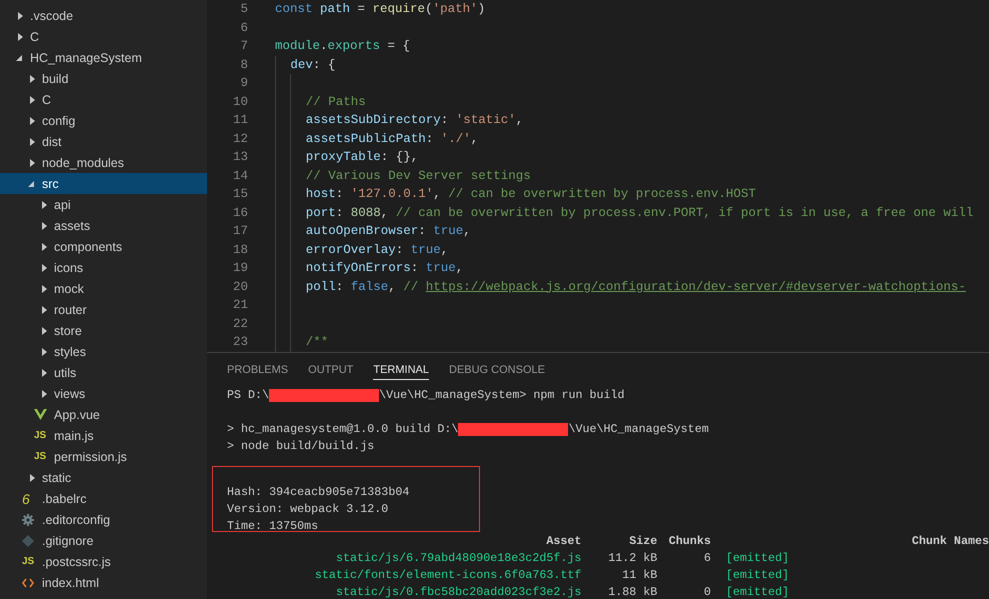 This screenshot has height=599, width=989. What do you see at coordinates (633, 558) in the screenshot?
I see `table-cell: 11.2 kB` at bounding box center [633, 558].